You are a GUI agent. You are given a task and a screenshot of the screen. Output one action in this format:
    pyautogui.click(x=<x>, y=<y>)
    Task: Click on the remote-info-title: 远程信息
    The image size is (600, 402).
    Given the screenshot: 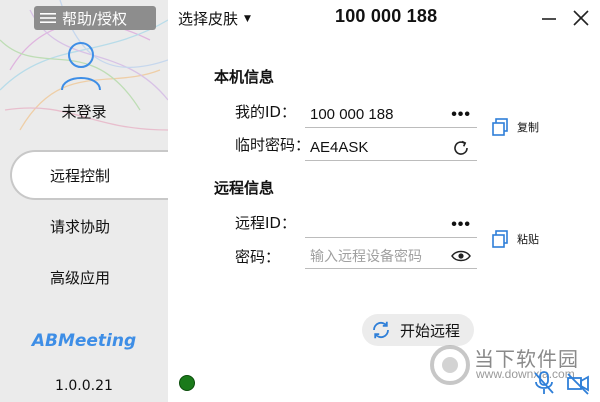 What is the action you would take?
    pyautogui.click(x=244, y=188)
    